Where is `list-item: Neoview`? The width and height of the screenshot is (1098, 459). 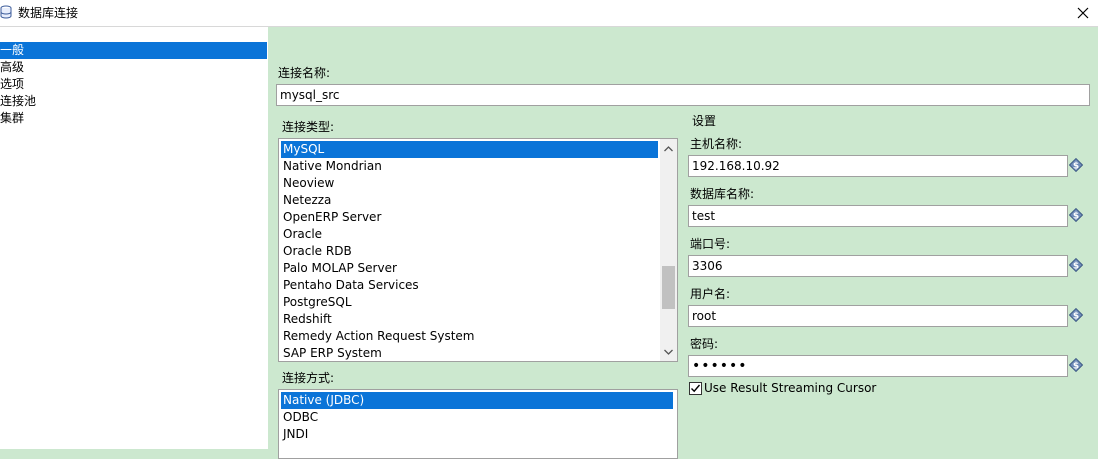 list-item: Neoview is located at coordinates (307, 183).